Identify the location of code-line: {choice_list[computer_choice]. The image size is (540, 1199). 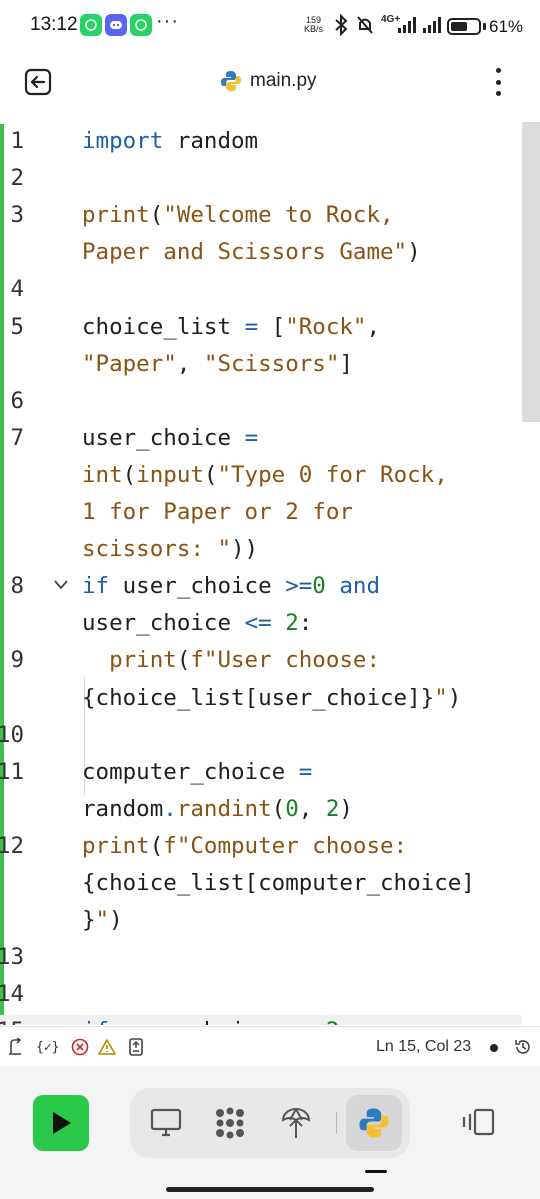
(261, 883).